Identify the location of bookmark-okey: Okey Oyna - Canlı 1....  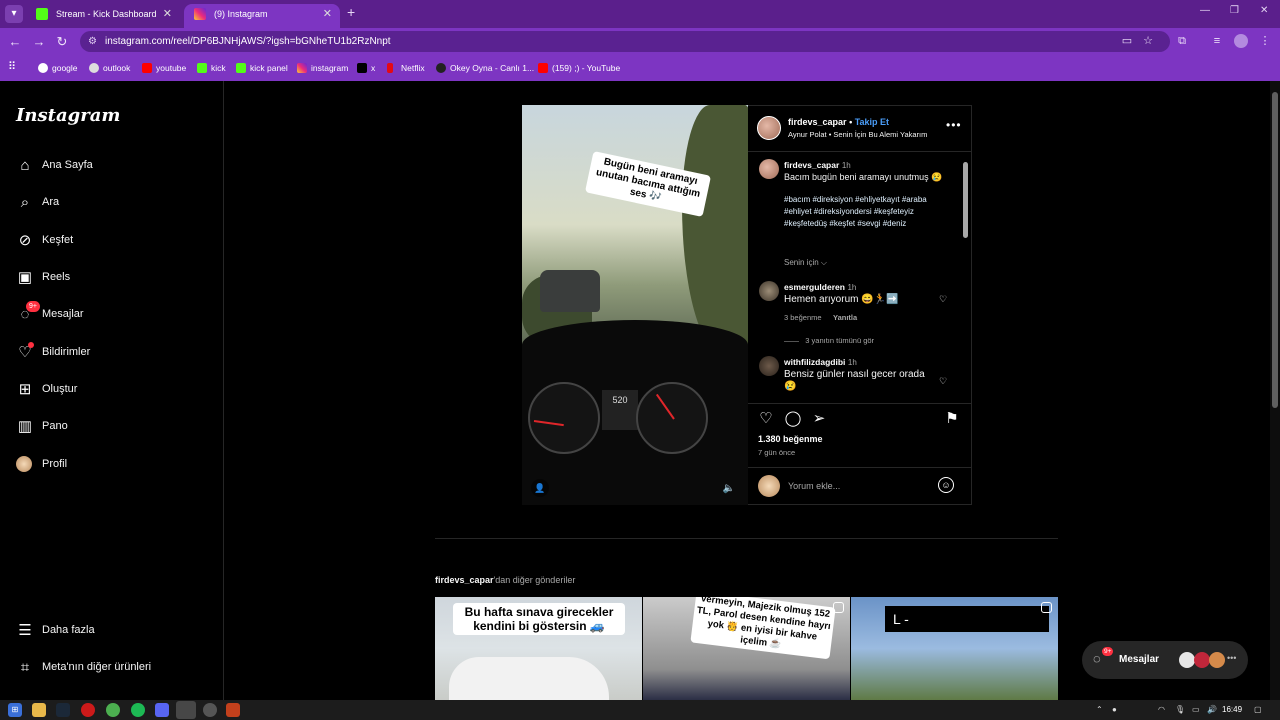
(485, 68).